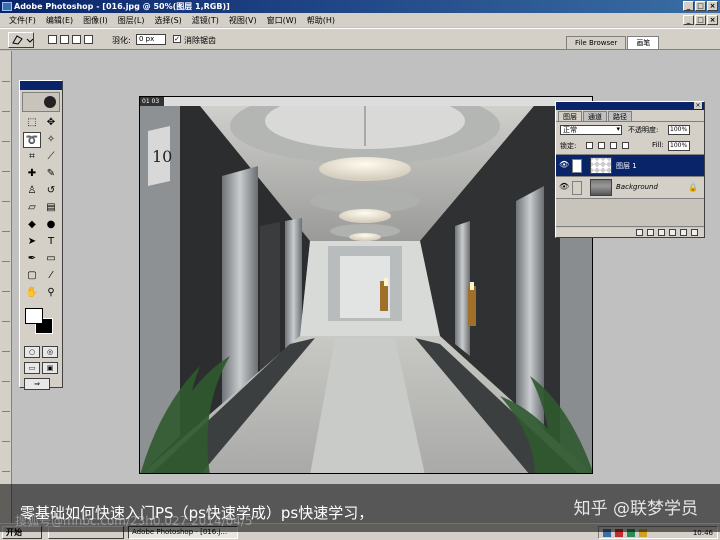 This screenshot has width=720, height=540. Describe the element at coordinates (626, 166) in the screenshot. I see `layer-name: 图层 1` at that location.